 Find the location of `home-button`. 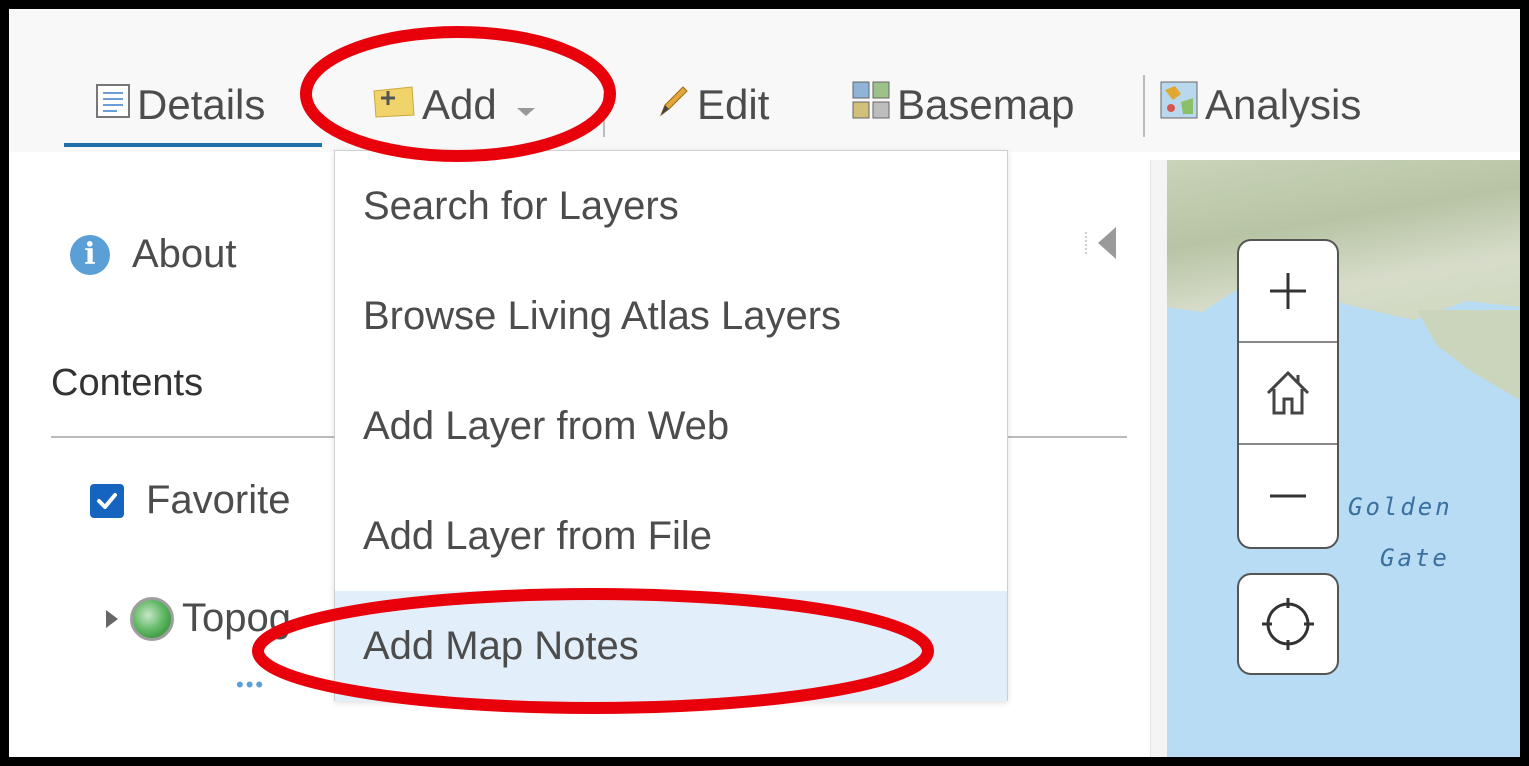

home-button is located at coordinates (1288, 394).